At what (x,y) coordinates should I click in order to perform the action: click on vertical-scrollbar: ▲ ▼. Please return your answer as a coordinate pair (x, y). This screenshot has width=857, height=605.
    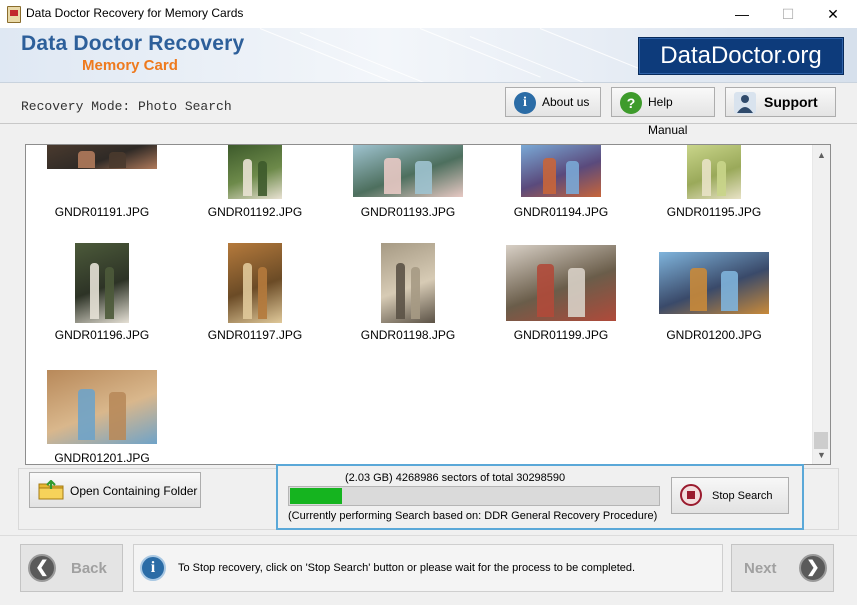
    Looking at the image, I should click on (821, 304).